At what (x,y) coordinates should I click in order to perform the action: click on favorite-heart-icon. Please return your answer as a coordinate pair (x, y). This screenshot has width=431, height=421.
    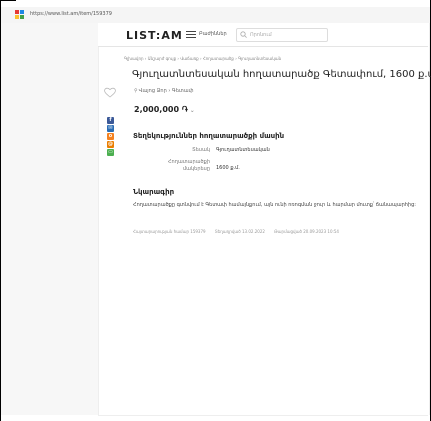
    Looking at the image, I should click on (110, 92).